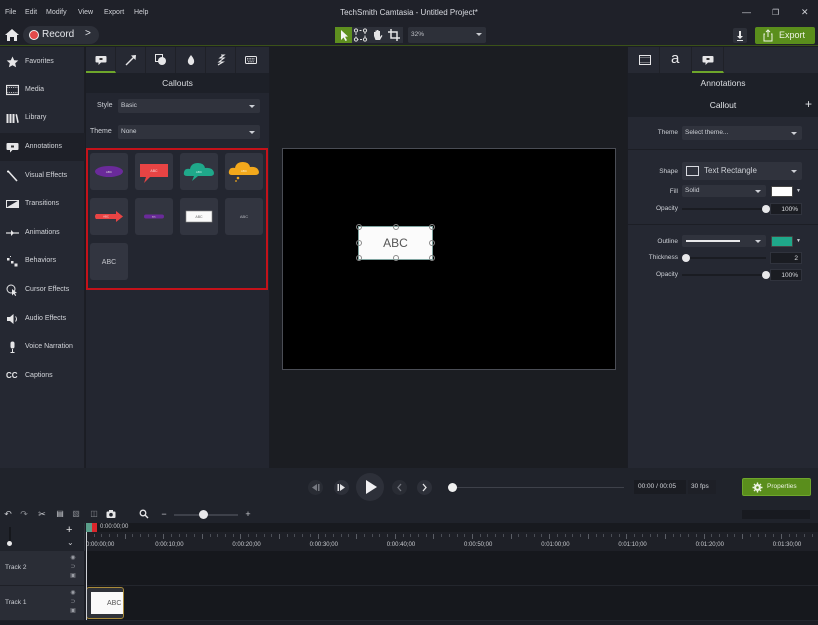  I want to click on home-button, so click(12, 35).